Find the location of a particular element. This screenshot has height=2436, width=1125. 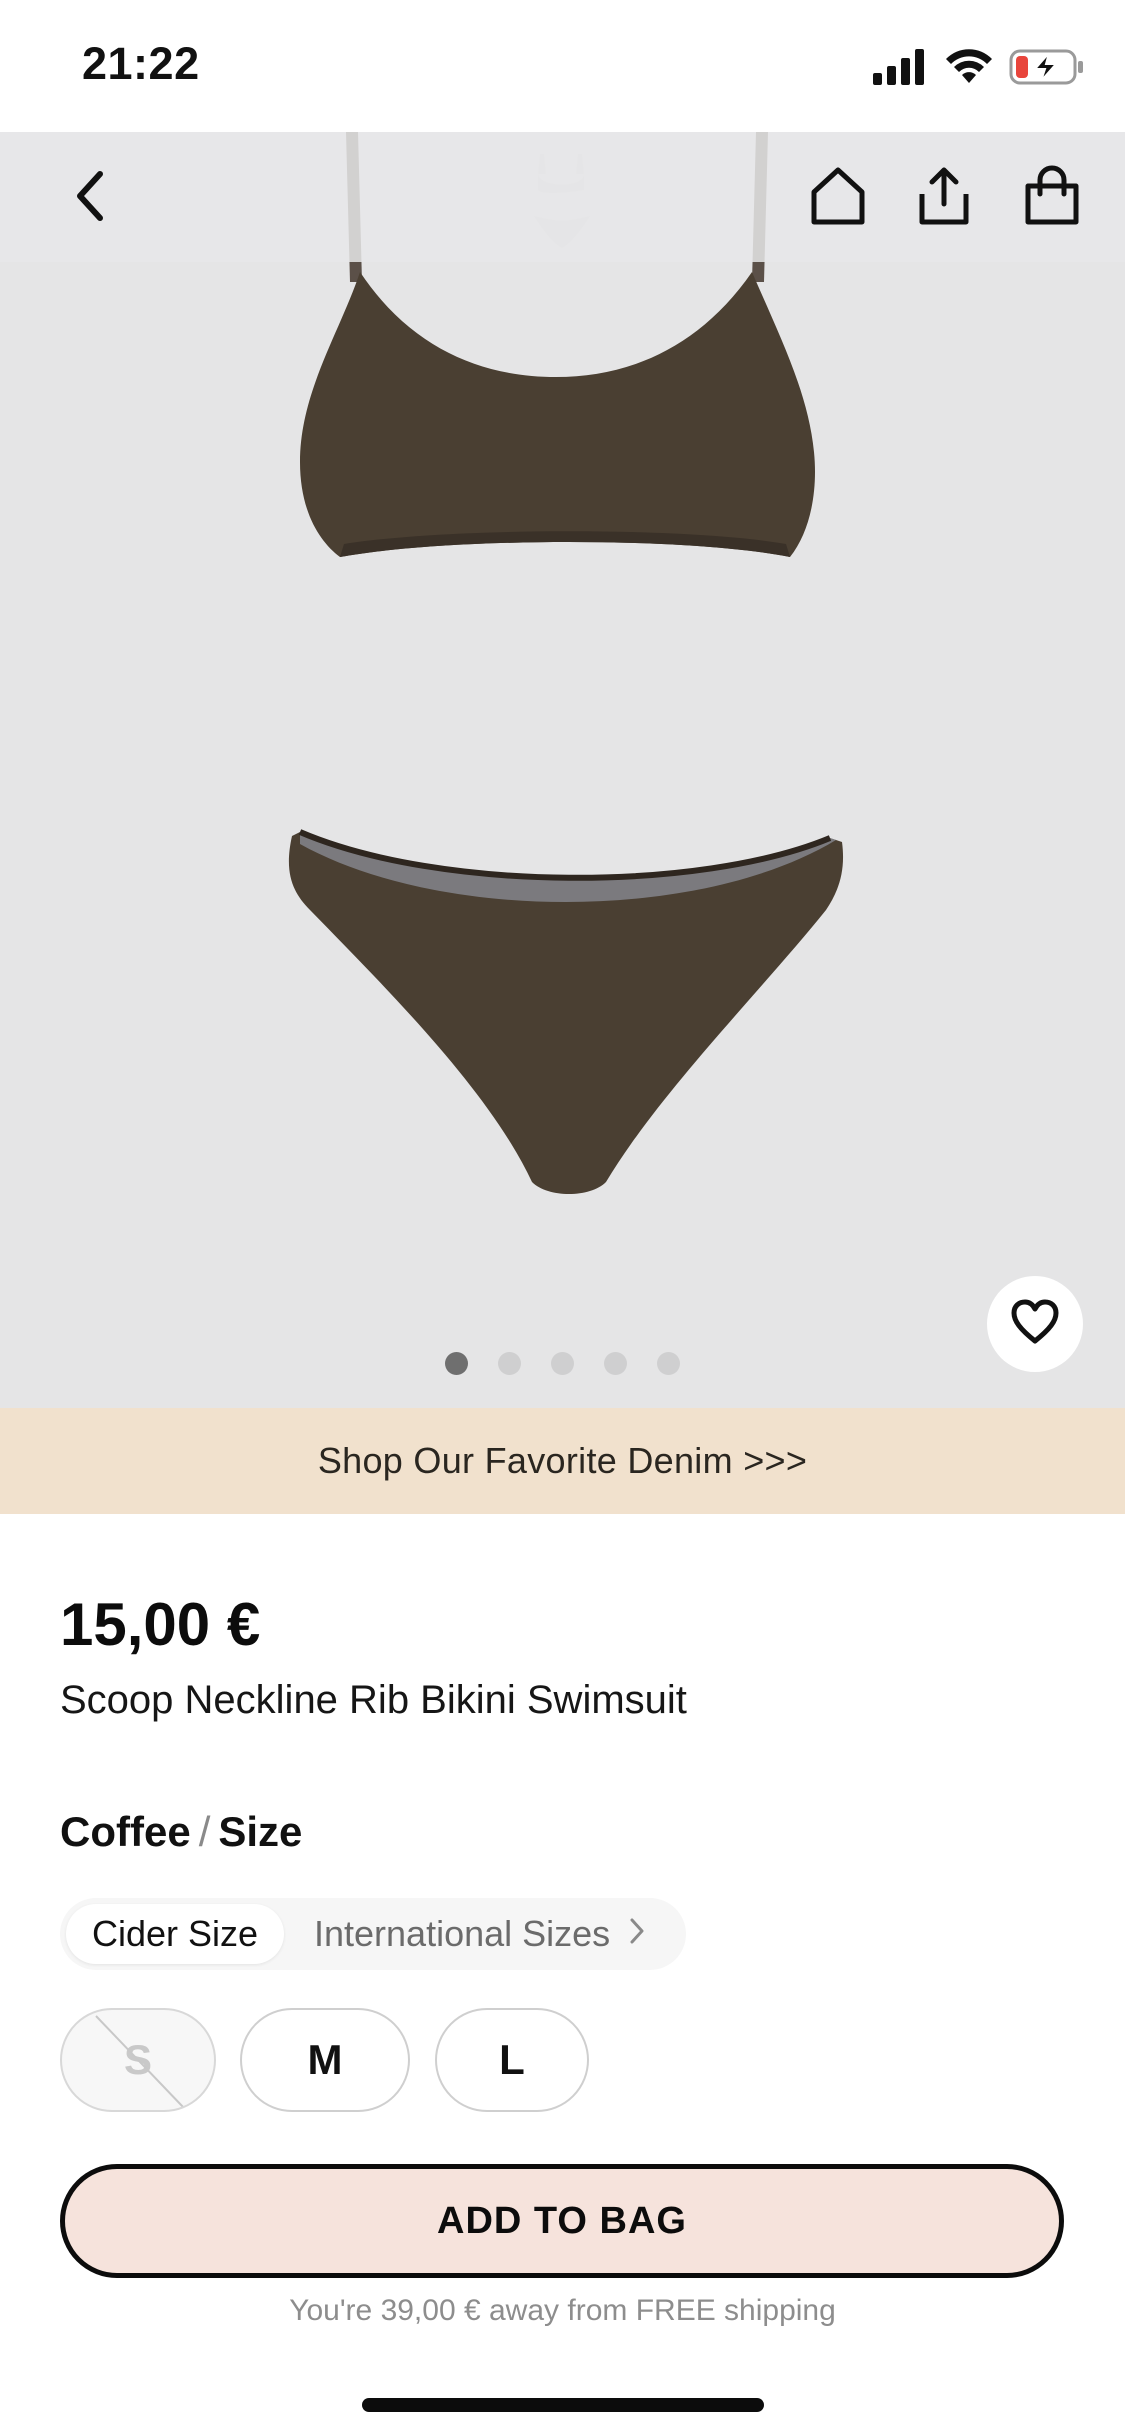

chevron-left-icon is located at coordinates (90, 198).